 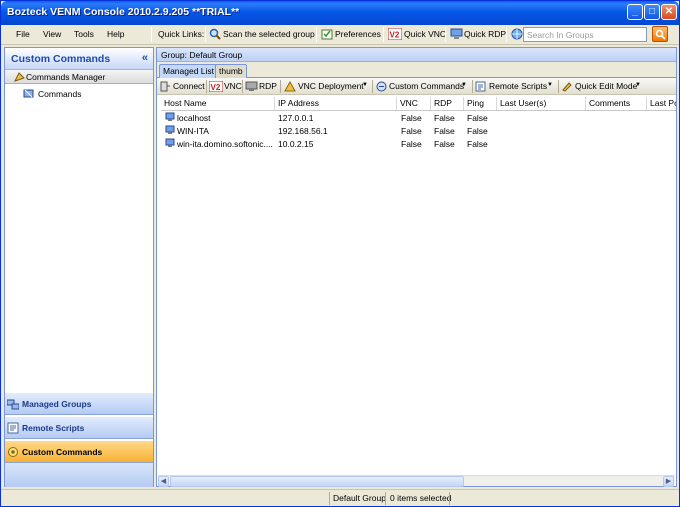 I want to click on cell-ip-address: 10.0.2.15, so click(x=296, y=144).